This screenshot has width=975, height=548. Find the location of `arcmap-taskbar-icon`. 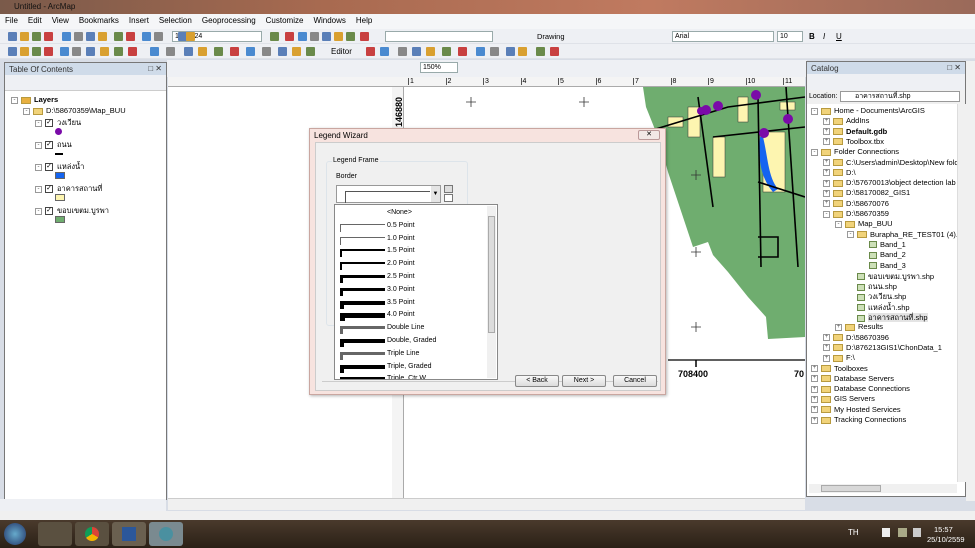

arcmap-taskbar-icon is located at coordinates (166, 534).